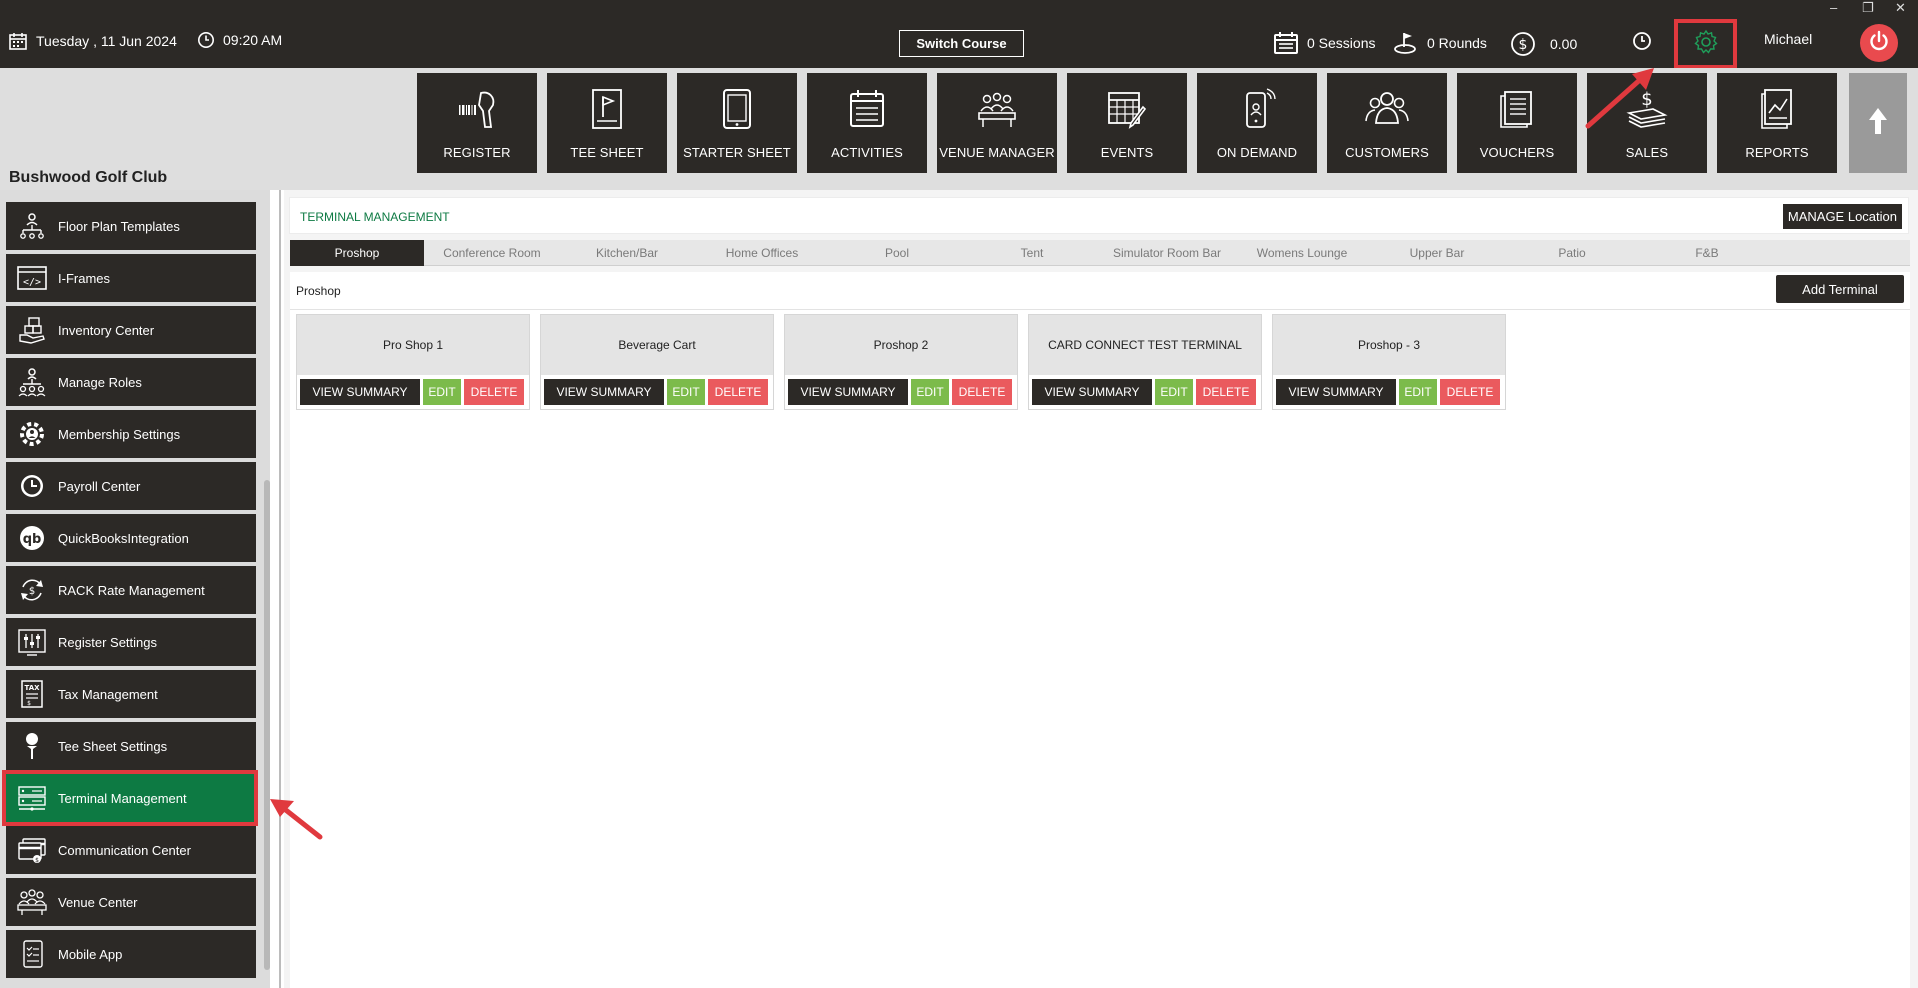  I want to click on club-name: Bushwood Golf Club, so click(88, 177).